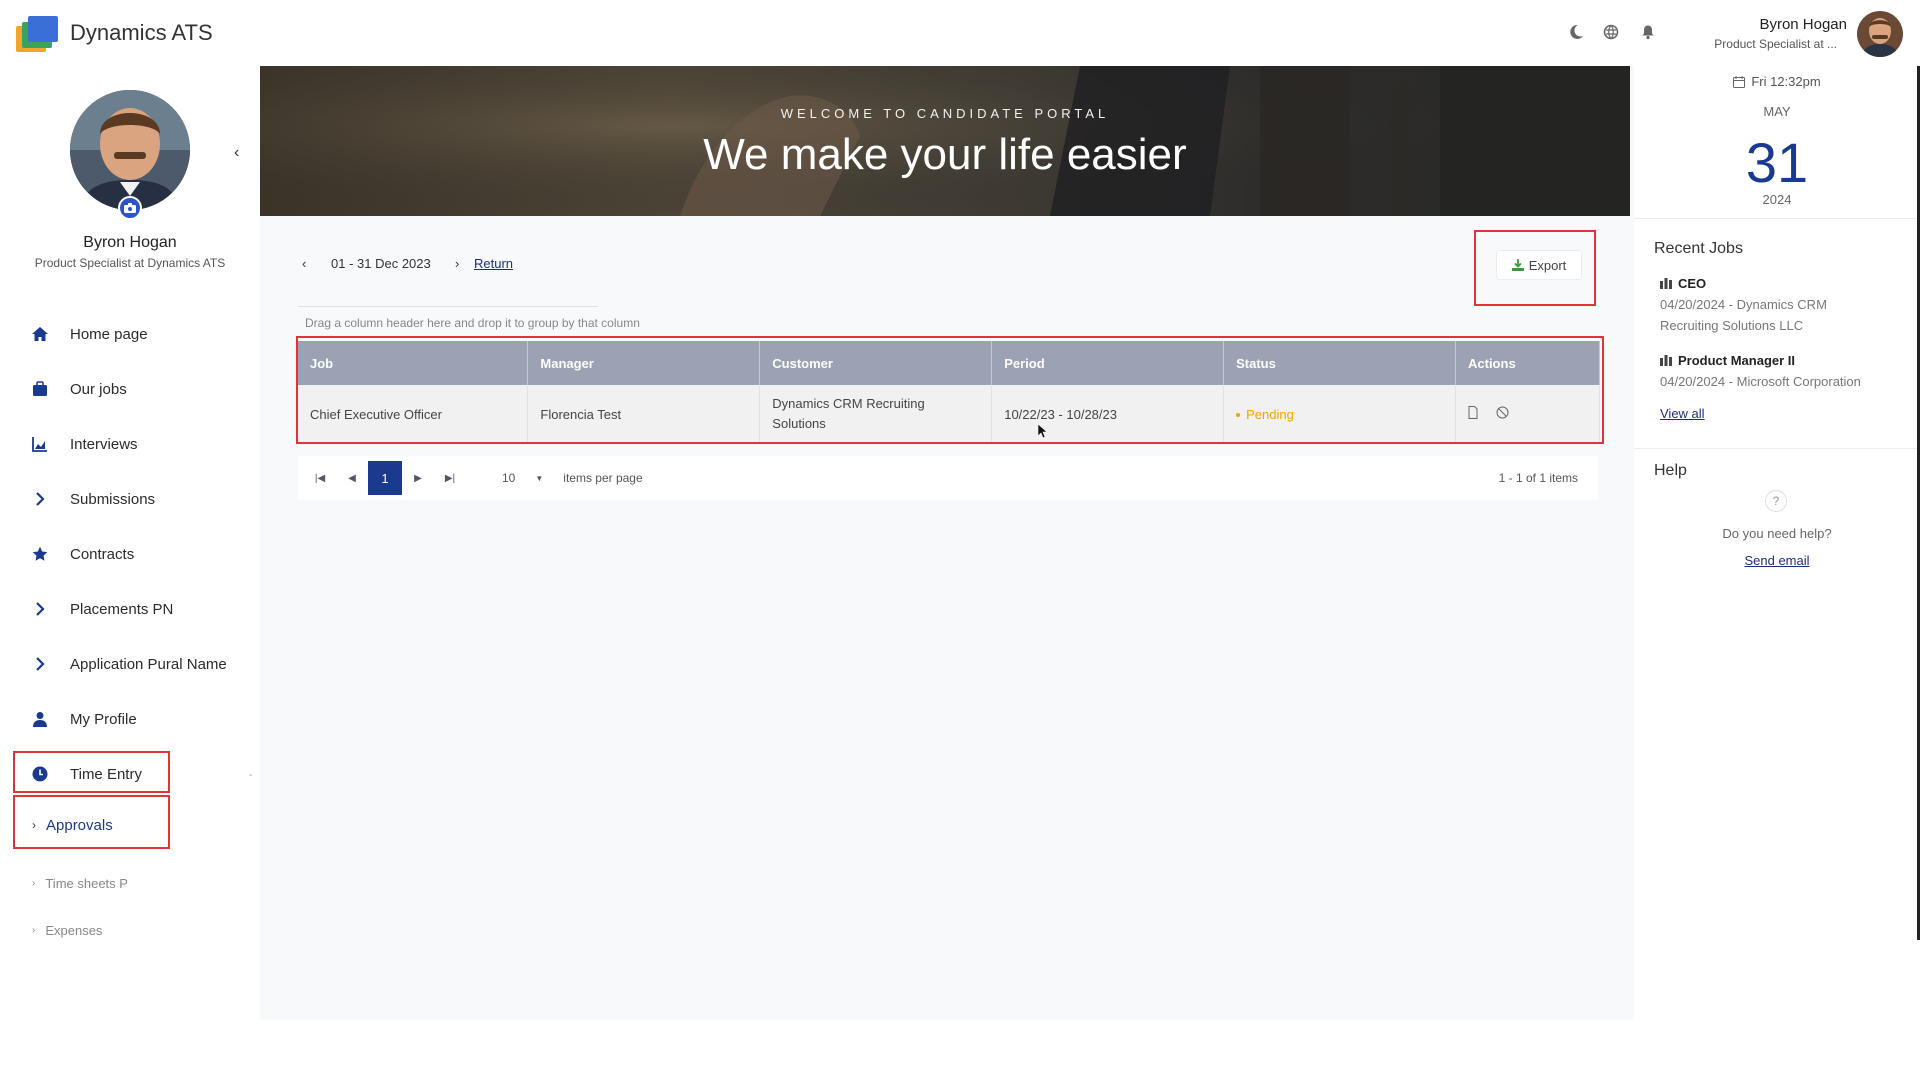 This screenshot has width=1920, height=1080. I want to click on sidebar-item-label: Our jobs, so click(98, 389).